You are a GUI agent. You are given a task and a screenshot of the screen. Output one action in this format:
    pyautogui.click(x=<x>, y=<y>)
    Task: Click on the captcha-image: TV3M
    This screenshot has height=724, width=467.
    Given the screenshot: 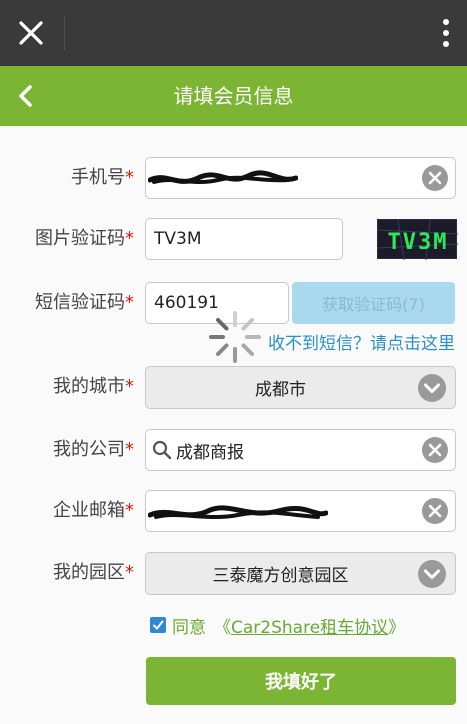 What is the action you would take?
    pyautogui.click(x=418, y=240)
    